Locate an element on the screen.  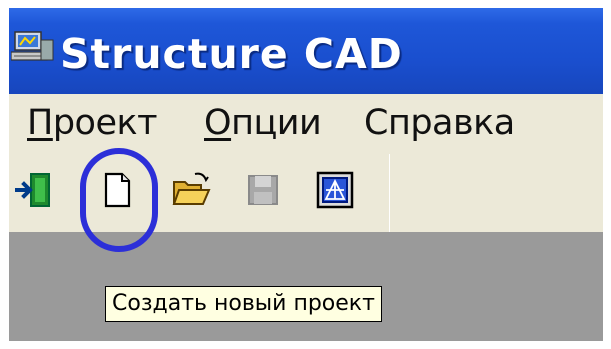
open-project-button is located at coordinates (191, 190).